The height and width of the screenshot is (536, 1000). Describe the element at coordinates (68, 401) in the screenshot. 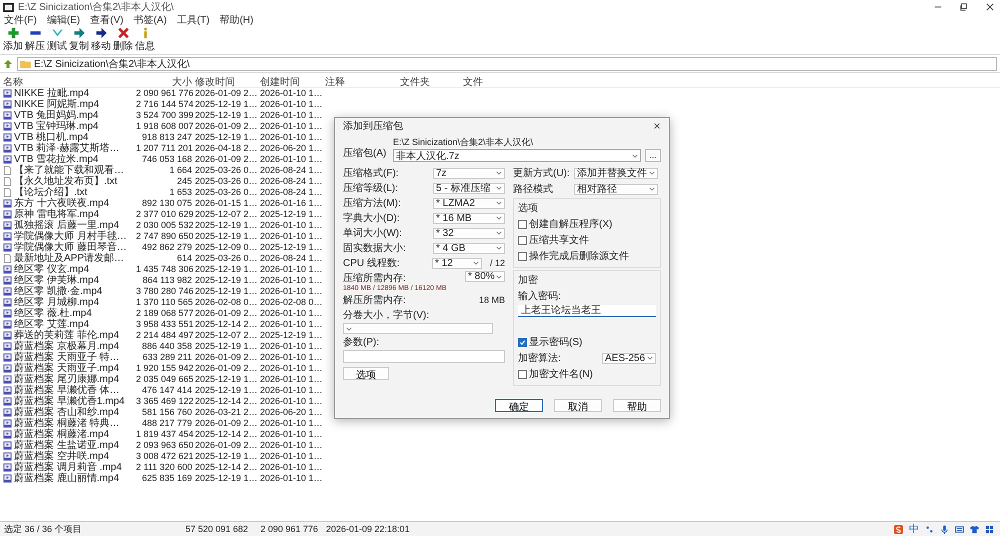

I see `file-name: 蔚蓝档案 早濑优香1.mp4` at that location.